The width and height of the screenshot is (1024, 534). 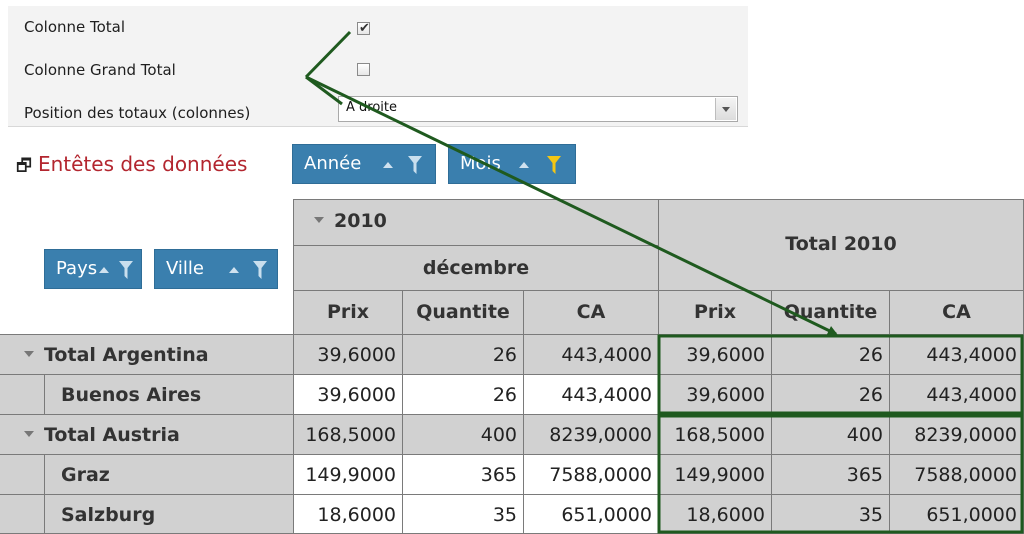 What do you see at coordinates (956, 434) in the screenshot?
I see `total-cell: 8239,0000` at bounding box center [956, 434].